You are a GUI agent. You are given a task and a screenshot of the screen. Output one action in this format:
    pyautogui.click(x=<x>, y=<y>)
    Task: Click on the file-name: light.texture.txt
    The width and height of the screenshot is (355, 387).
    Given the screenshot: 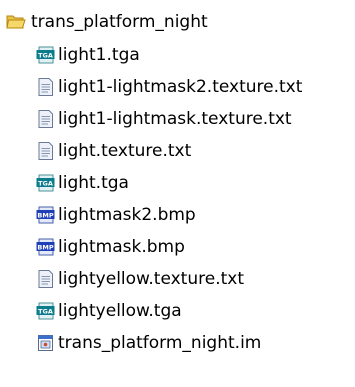 What is the action you would take?
    pyautogui.click(x=125, y=151)
    